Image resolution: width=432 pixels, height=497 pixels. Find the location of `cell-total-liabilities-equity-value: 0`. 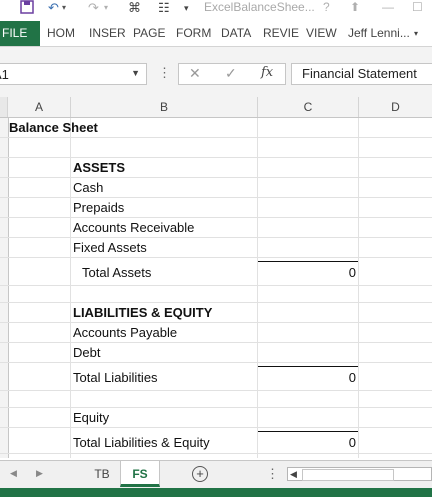

cell-total-liabilities-equity-value: 0 is located at coordinates (308, 443).